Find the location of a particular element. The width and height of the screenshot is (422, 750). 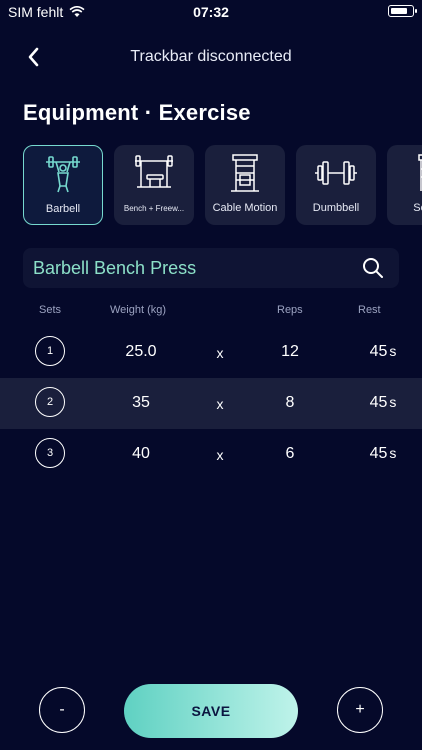

weight-value: 25.0 is located at coordinates (141, 352).